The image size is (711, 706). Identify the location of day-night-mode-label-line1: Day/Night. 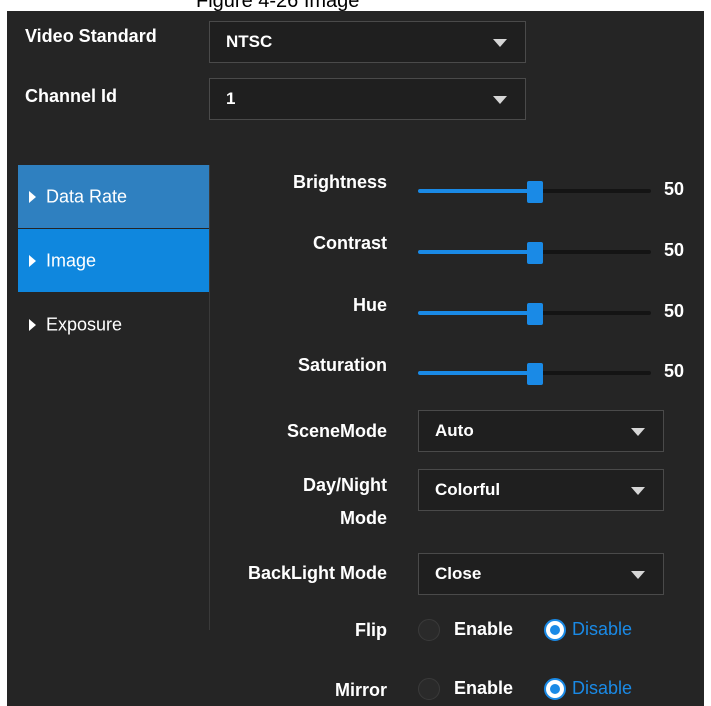
(344, 485).